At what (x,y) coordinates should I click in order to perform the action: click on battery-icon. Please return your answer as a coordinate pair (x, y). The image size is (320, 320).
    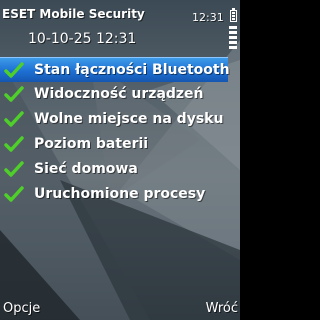
    Looking at the image, I should click on (233, 15).